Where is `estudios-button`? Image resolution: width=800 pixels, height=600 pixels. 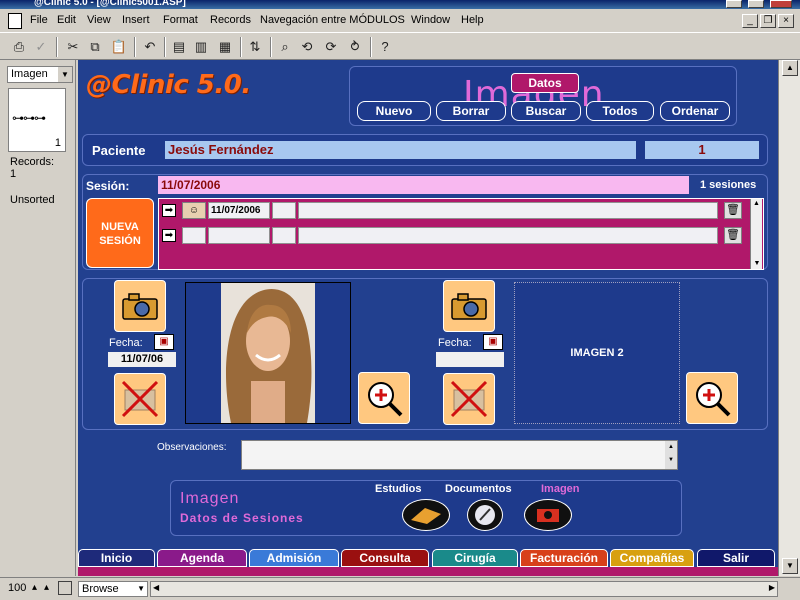
estudios-button is located at coordinates (426, 515).